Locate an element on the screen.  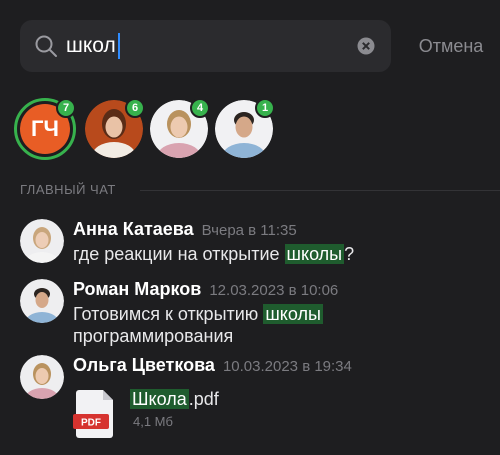
message-time: 10.03.2023 в 19:34 is located at coordinates (287, 366).